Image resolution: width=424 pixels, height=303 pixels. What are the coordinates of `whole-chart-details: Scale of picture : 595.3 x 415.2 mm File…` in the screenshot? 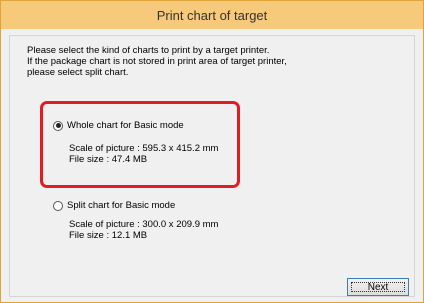 It's located at (143, 154).